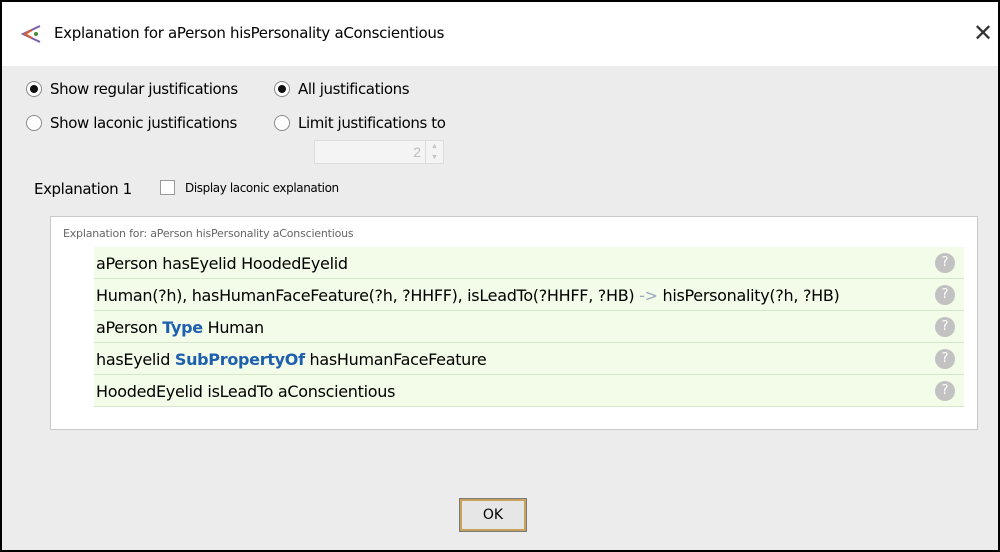  I want to click on close-button: ✕, so click(983, 33).